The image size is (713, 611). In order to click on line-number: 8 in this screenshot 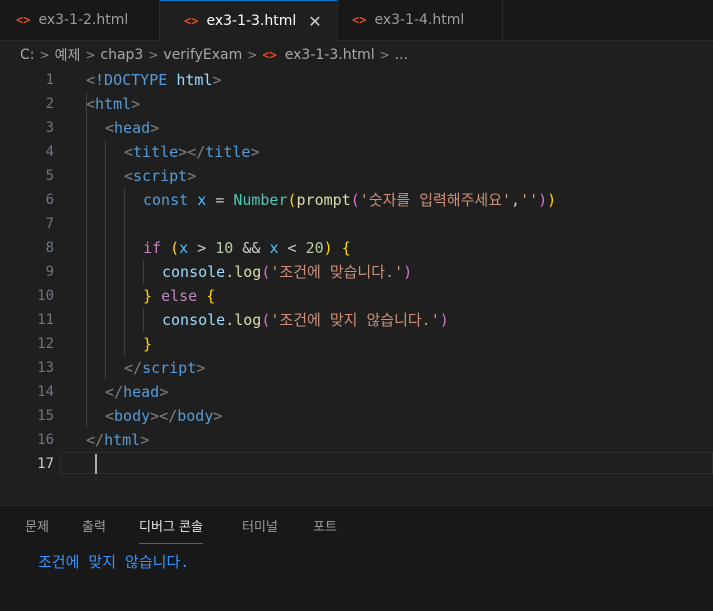, I will do `click(49, 248)`.